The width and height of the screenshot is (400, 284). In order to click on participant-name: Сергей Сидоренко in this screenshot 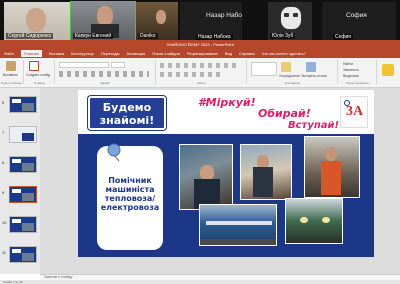, I will do `click(30, 36)`.